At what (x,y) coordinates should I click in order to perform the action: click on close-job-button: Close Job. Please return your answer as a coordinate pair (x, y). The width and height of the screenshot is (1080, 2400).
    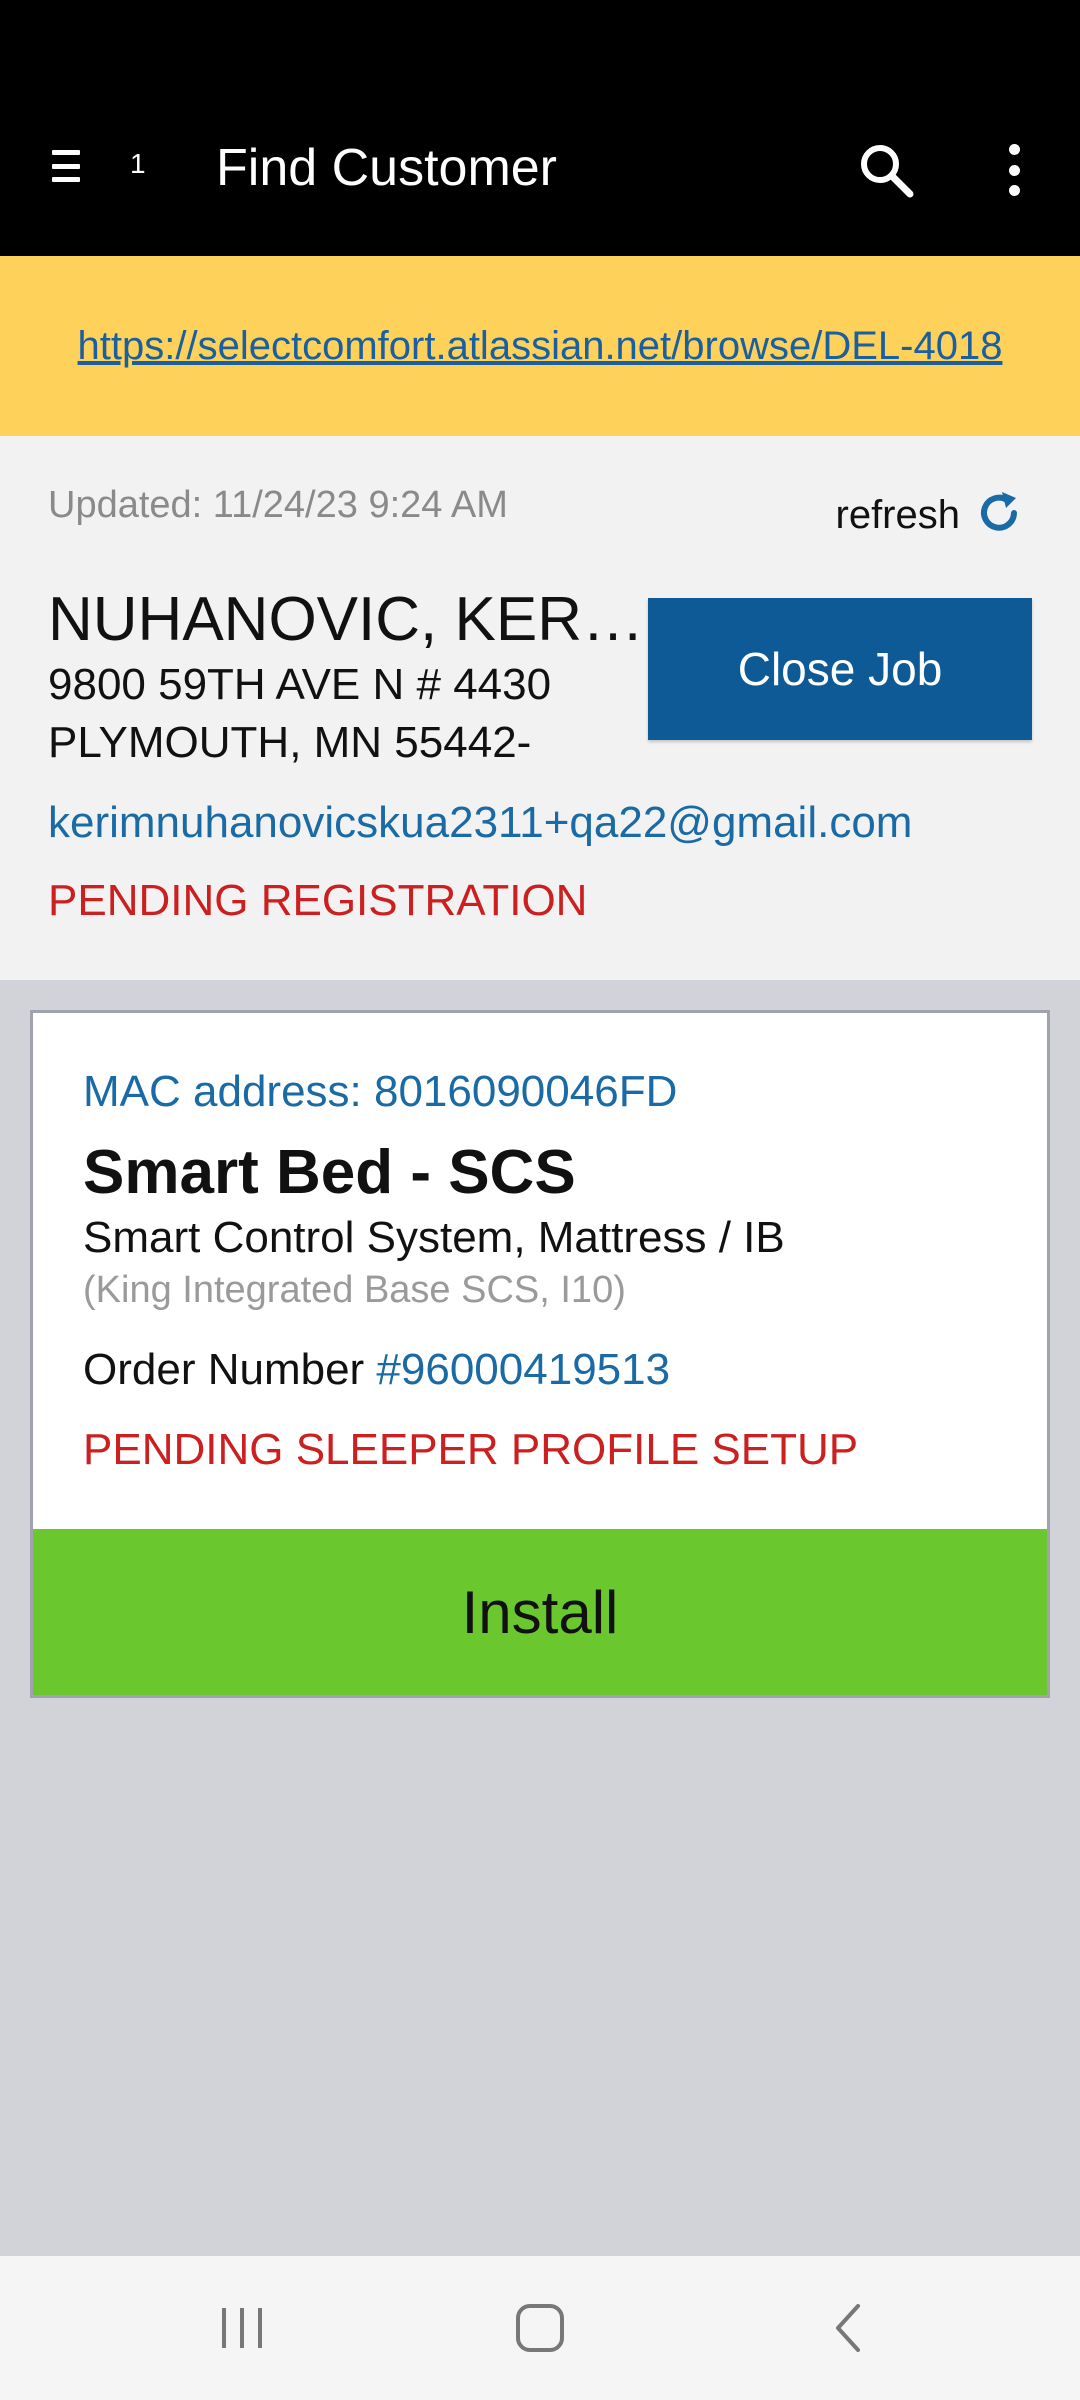
    Looking at the image, I should click on (840, 669).